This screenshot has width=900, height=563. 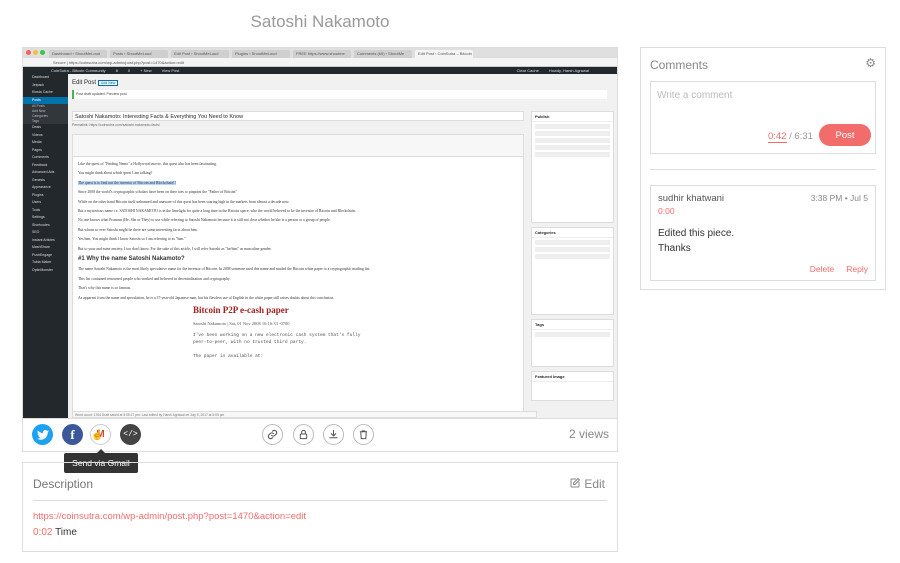 What do you see at coordinates (37, 202) in the screenshot?
I see `wp-menu-item: Users` at bounding box center [37, 202].